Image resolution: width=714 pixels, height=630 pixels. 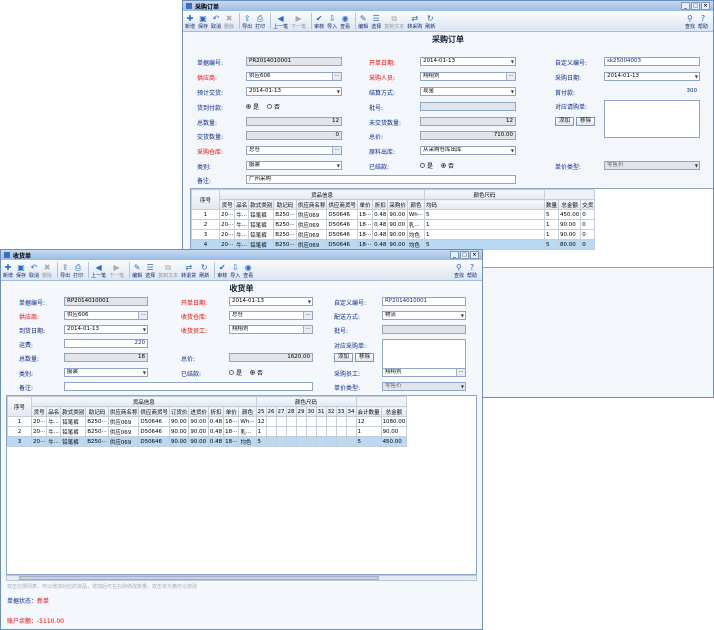 What do you see at coordinates (301, 411) in the screenshot?
I see `col-size-29: 29` at bounding box center [301, 411].